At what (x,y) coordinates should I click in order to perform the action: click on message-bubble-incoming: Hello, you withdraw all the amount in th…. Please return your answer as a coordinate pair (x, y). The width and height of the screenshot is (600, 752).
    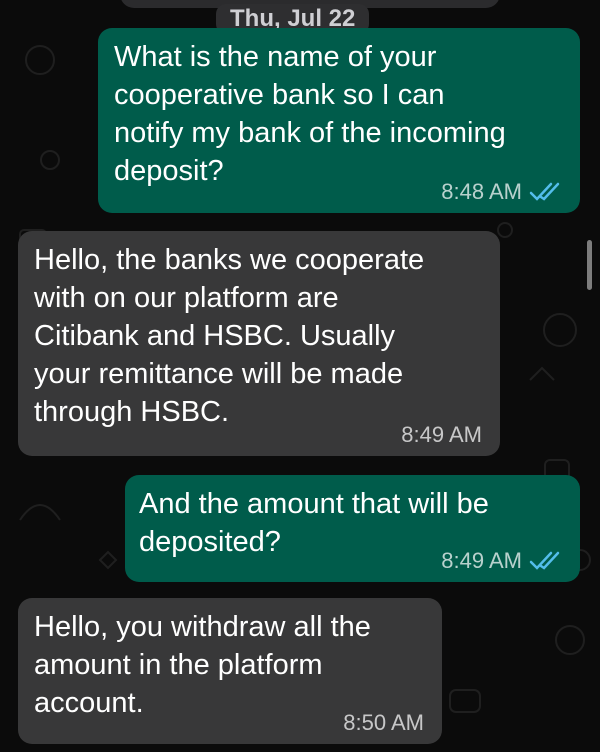
    Looking at the image, I should click on (230, 671).